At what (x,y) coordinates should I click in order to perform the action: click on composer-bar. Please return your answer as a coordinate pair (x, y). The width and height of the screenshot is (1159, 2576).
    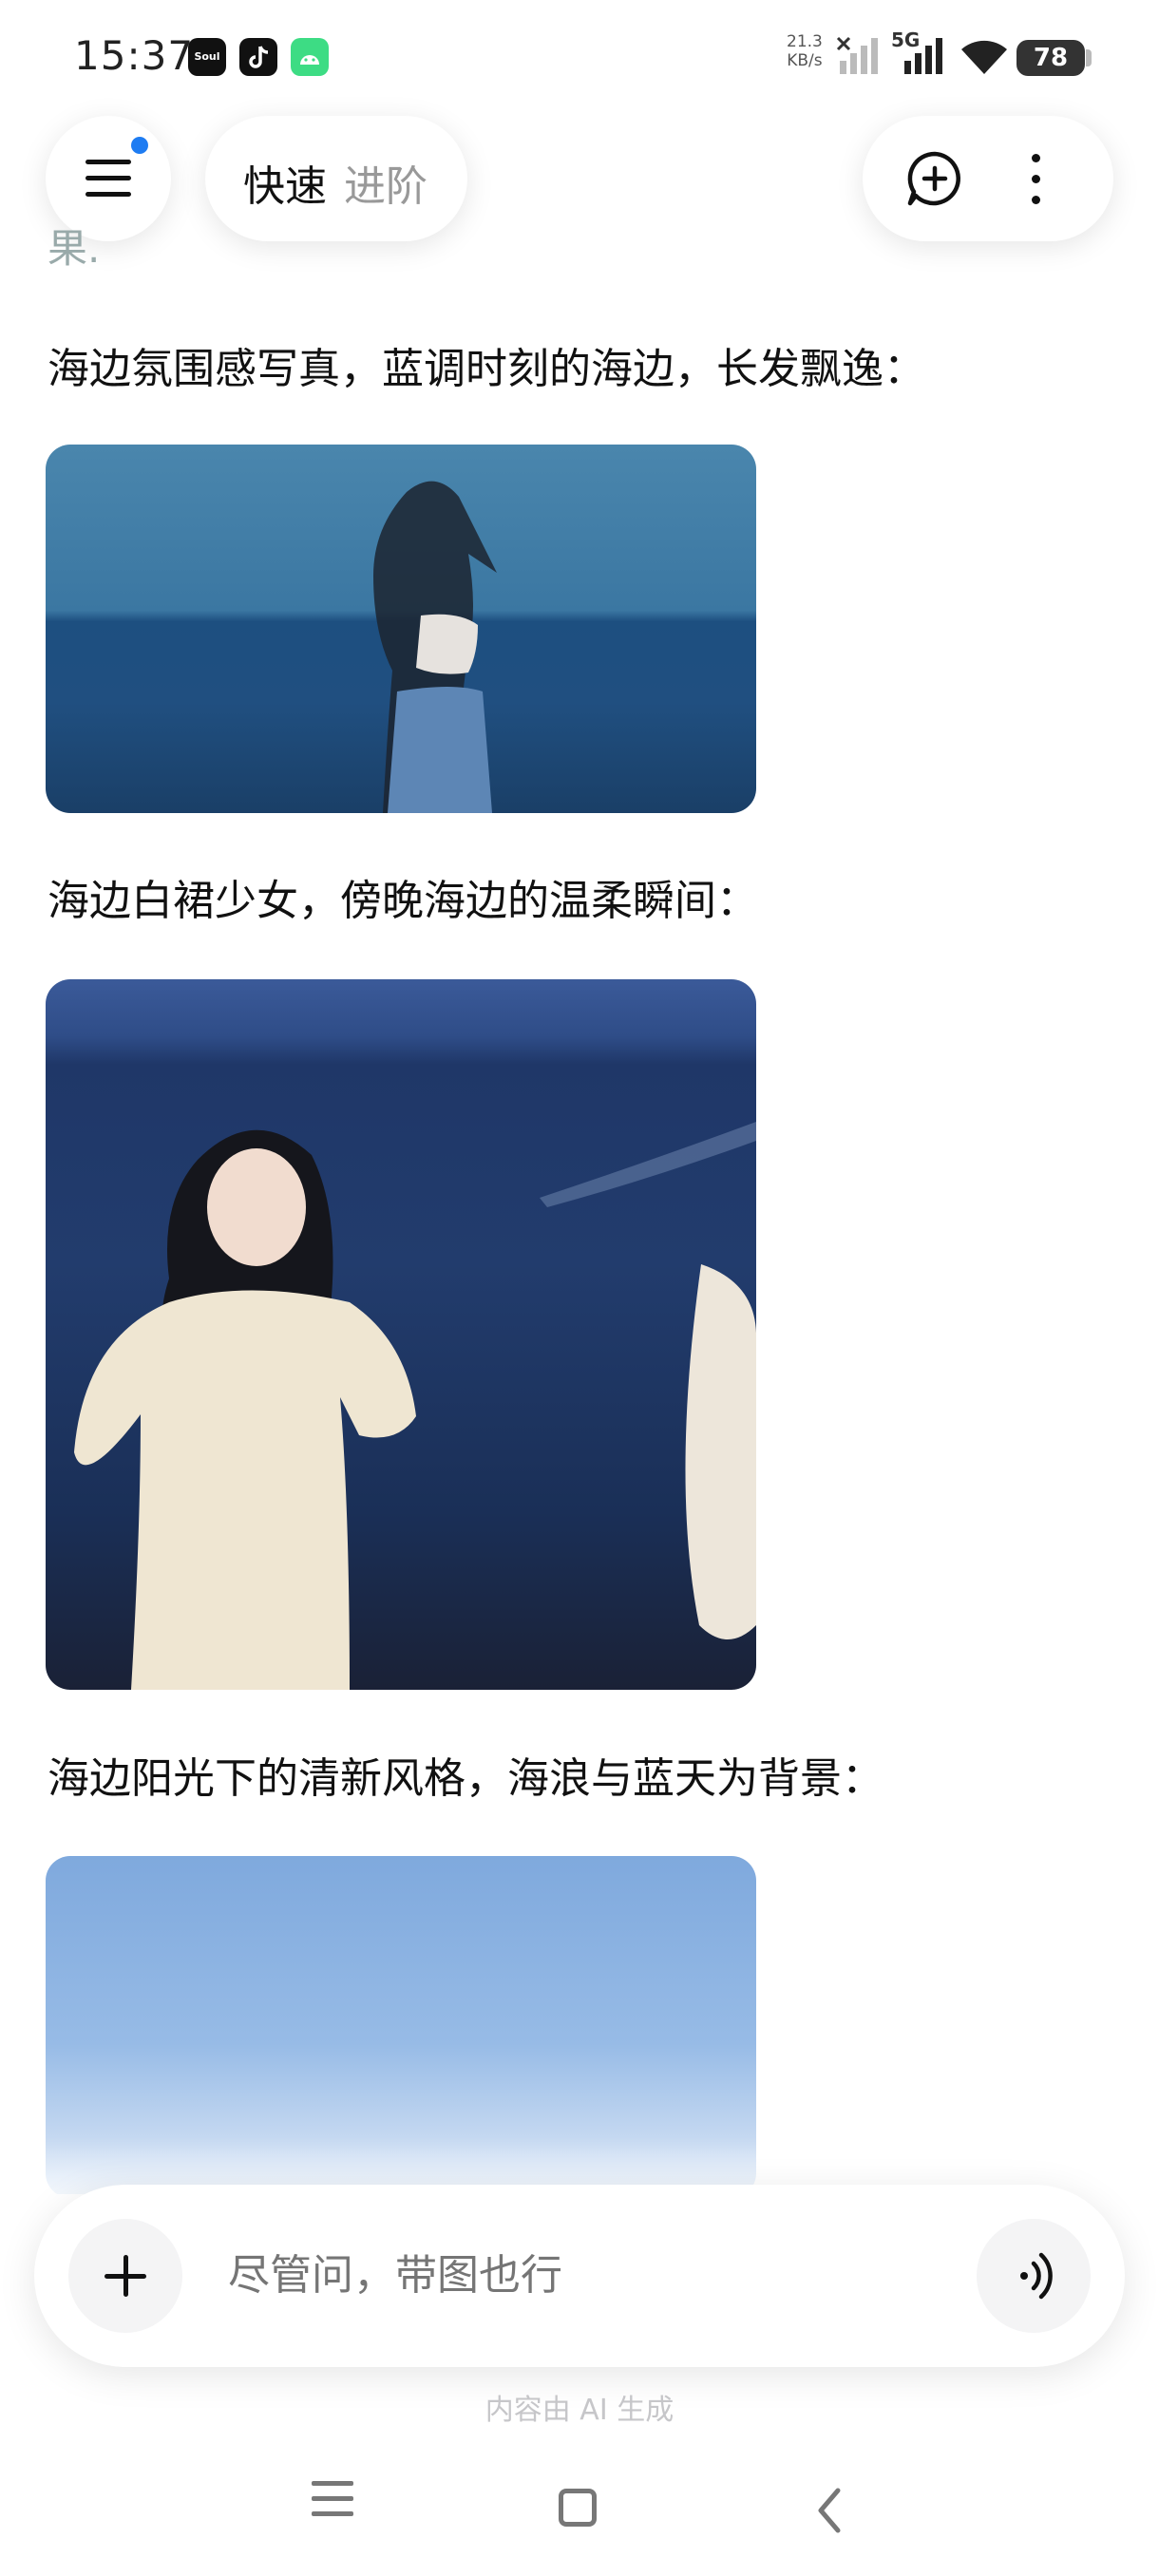
    Looking at the image, I should click on (579, 2276).